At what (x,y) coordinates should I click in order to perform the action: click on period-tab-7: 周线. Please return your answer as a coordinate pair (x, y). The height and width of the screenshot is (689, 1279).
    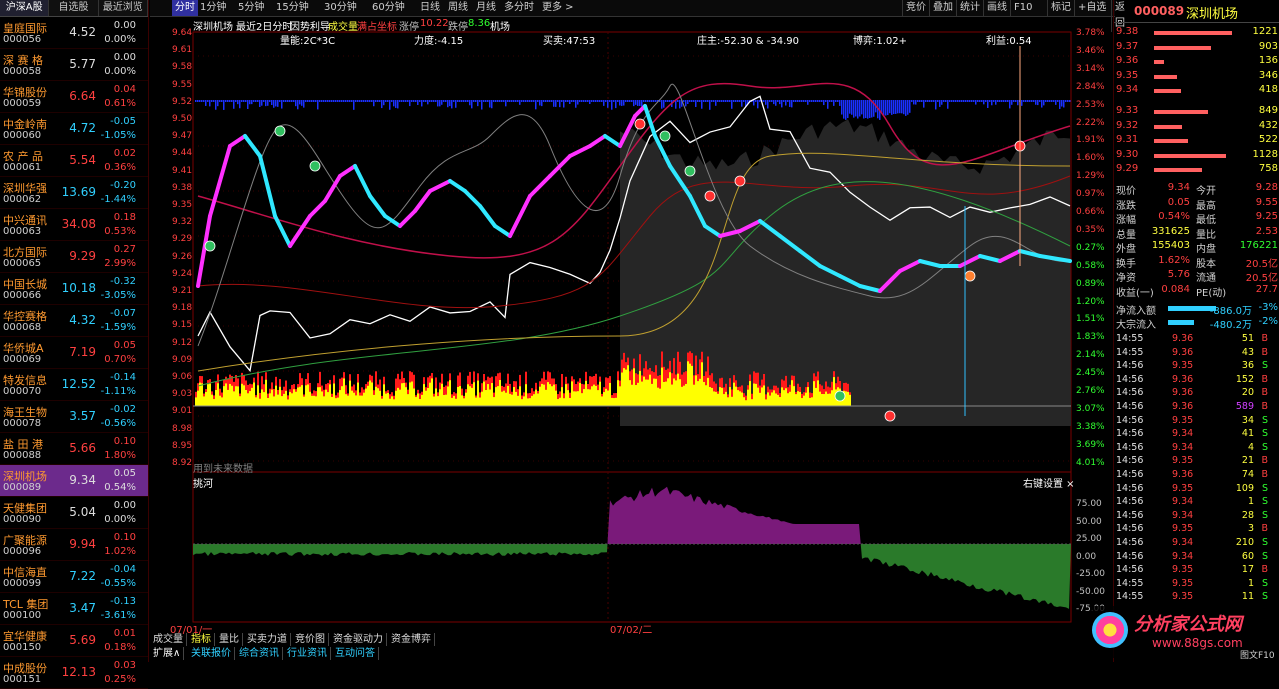
    Looking at the image, I should click on (458, 8).